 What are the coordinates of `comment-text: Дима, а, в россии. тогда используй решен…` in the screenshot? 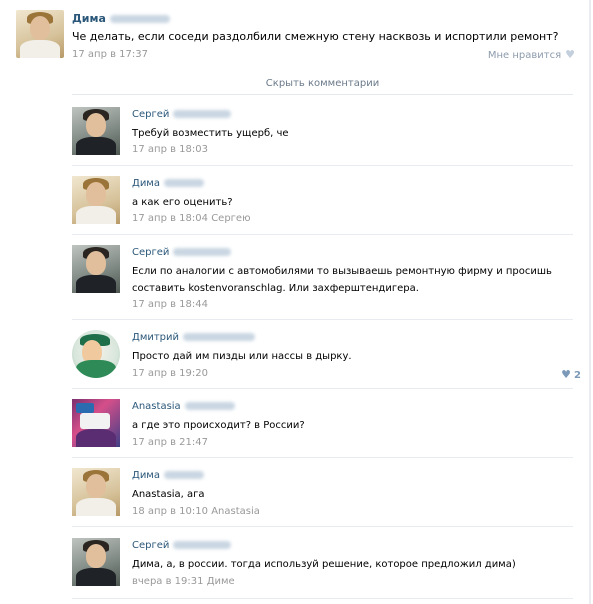 It's located at (324, 564).